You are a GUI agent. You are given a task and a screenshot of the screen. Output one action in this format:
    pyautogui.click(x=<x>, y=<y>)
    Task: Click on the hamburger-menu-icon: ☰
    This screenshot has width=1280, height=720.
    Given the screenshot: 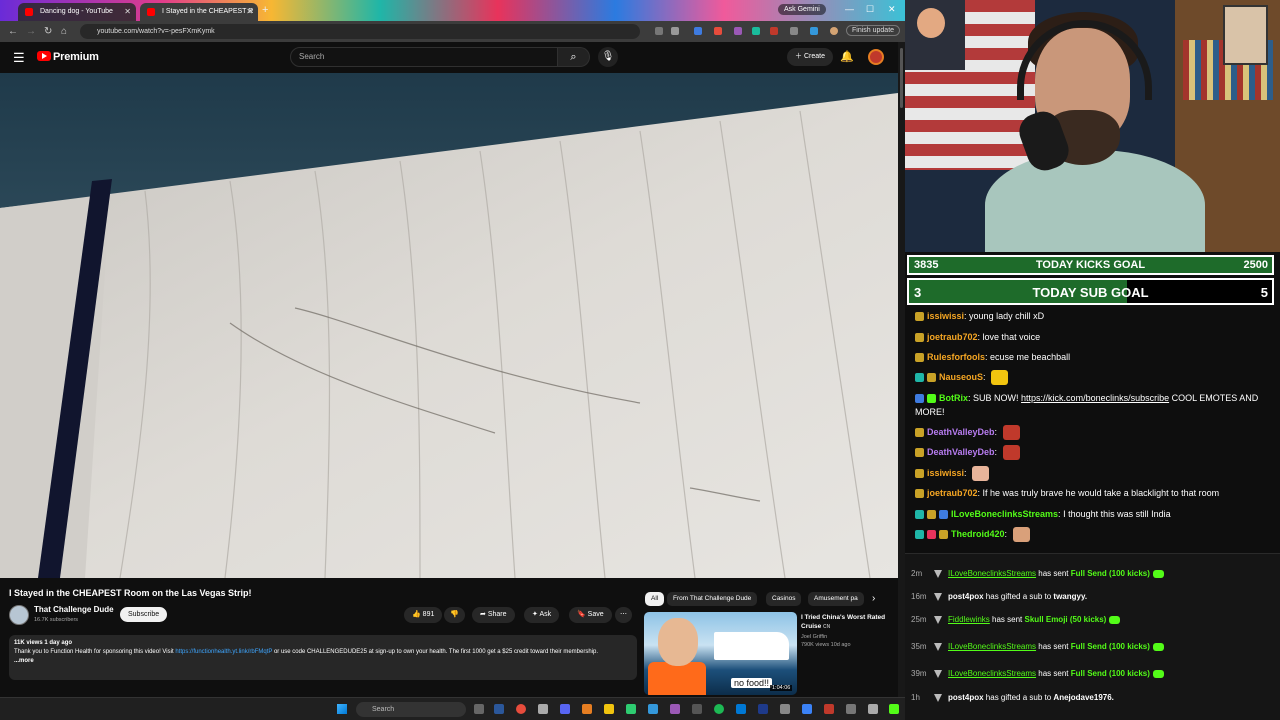 What is the action you would take?
    pyautogui.click(x=19, y=58)
    